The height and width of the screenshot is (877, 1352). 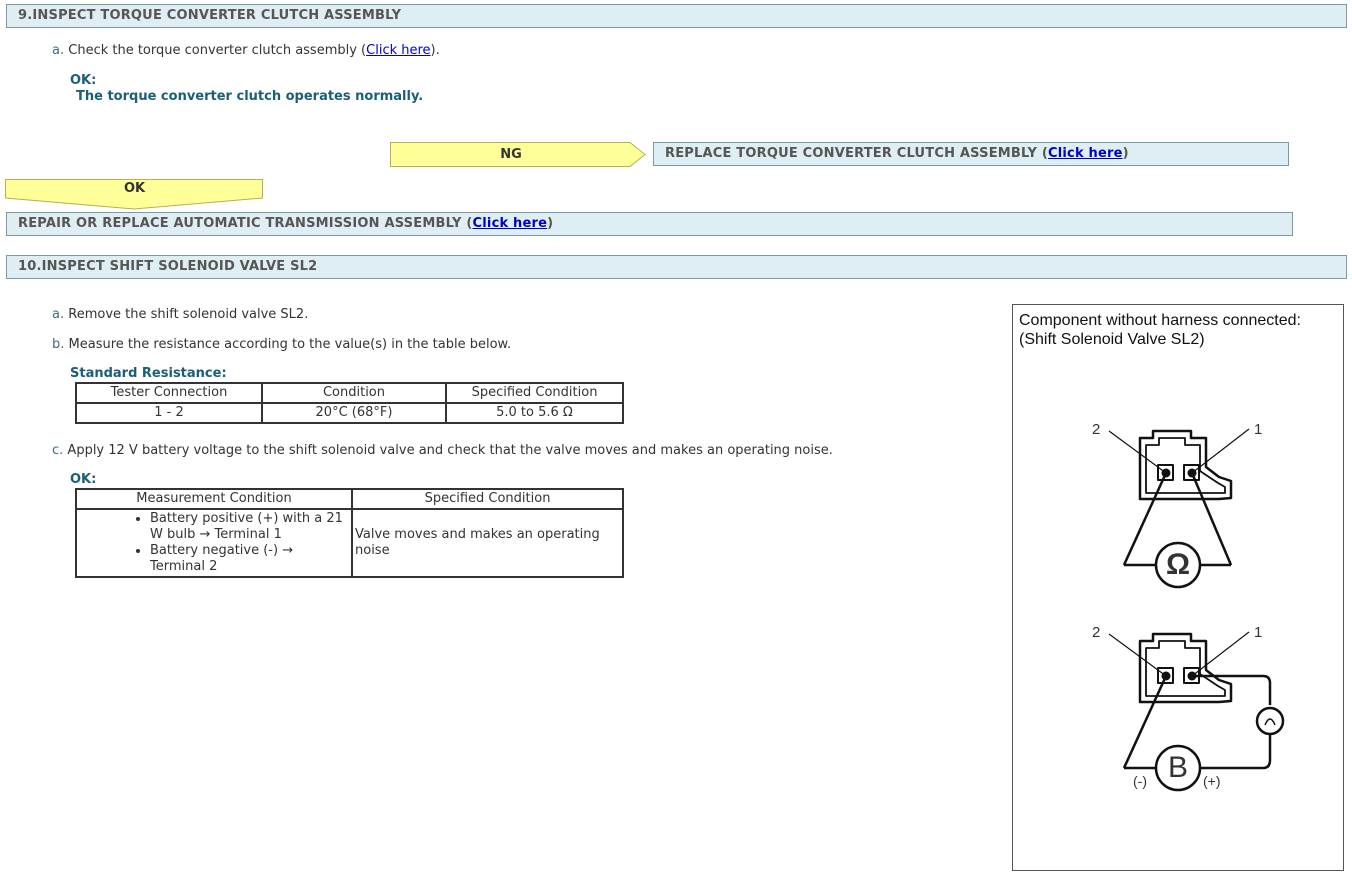 I want to click on section-10-ok-label: OK:, so click(x=83, y=479).